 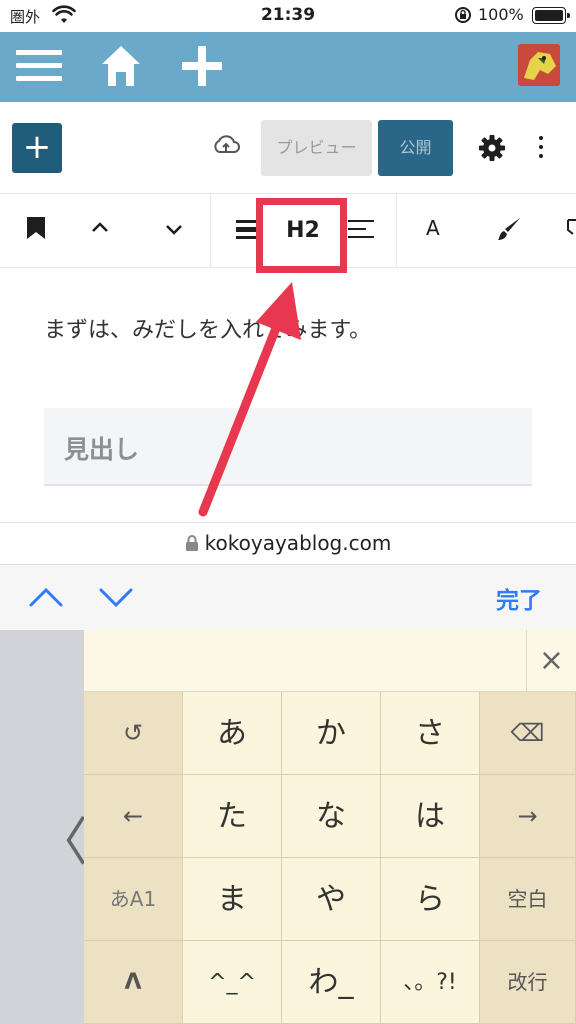 I want to click on brush-icon, so click(x=509, y=231).